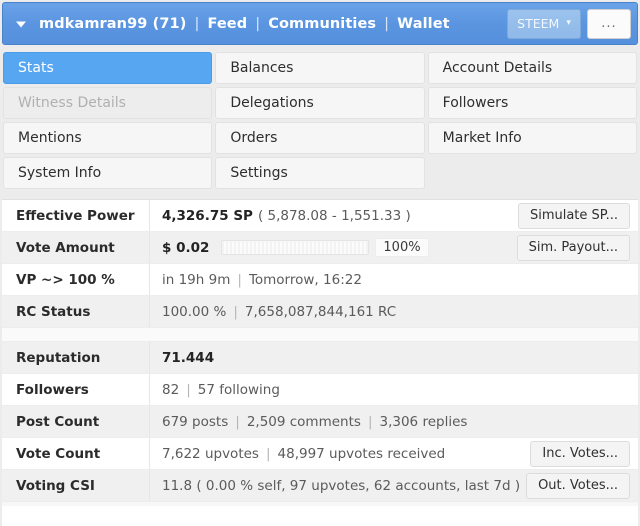 The height and width of the screenshot is (526, 640). What do you see at coordinates (532, 68) in the screenshot?
I see `tab-account-details: Account Details` at bounding box center [532, 68].